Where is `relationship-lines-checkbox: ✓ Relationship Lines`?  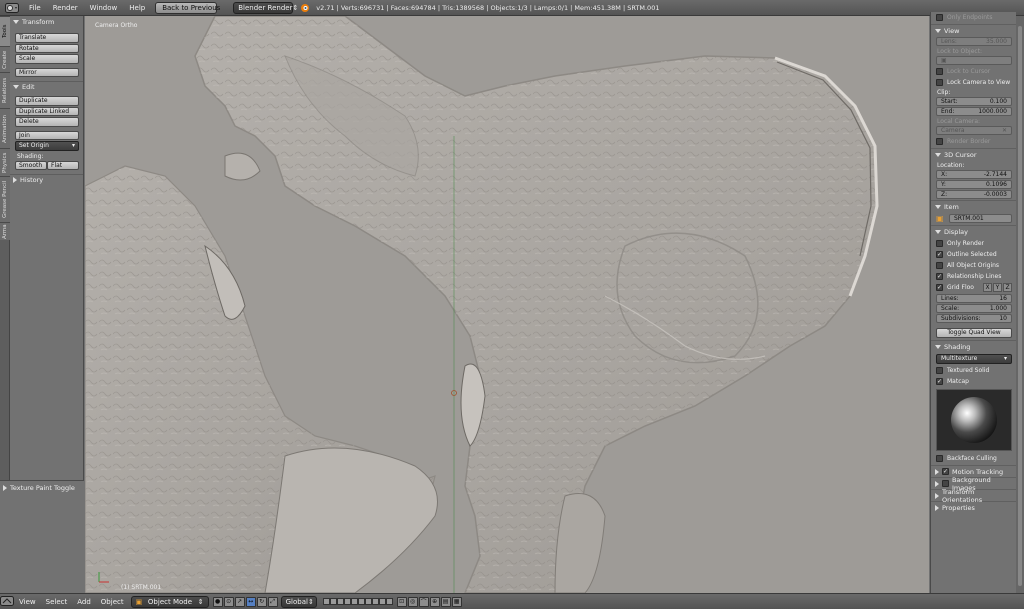 relationship-lines-checkbox: ✓ Relationship Lines is located at coordinates (976, 276).